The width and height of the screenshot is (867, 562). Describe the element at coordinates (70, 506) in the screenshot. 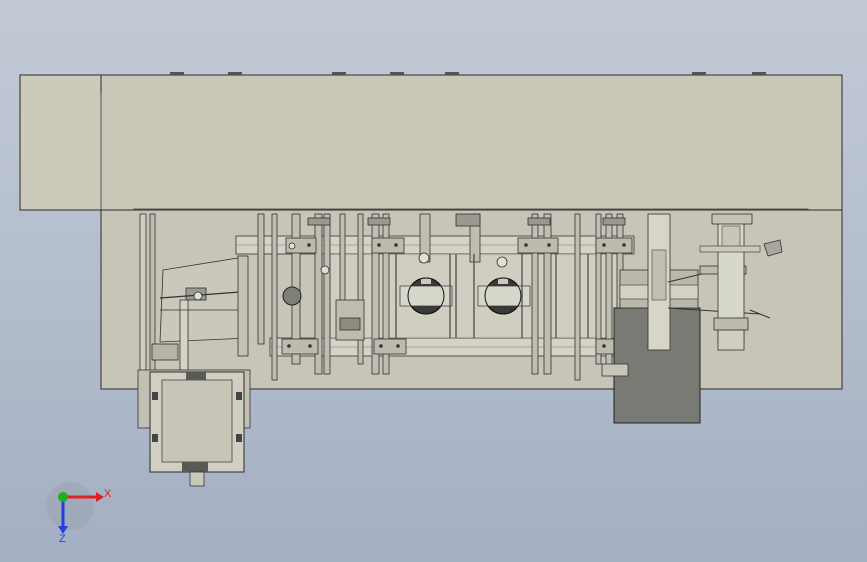

I see `triad-origin-sphere` at that location.